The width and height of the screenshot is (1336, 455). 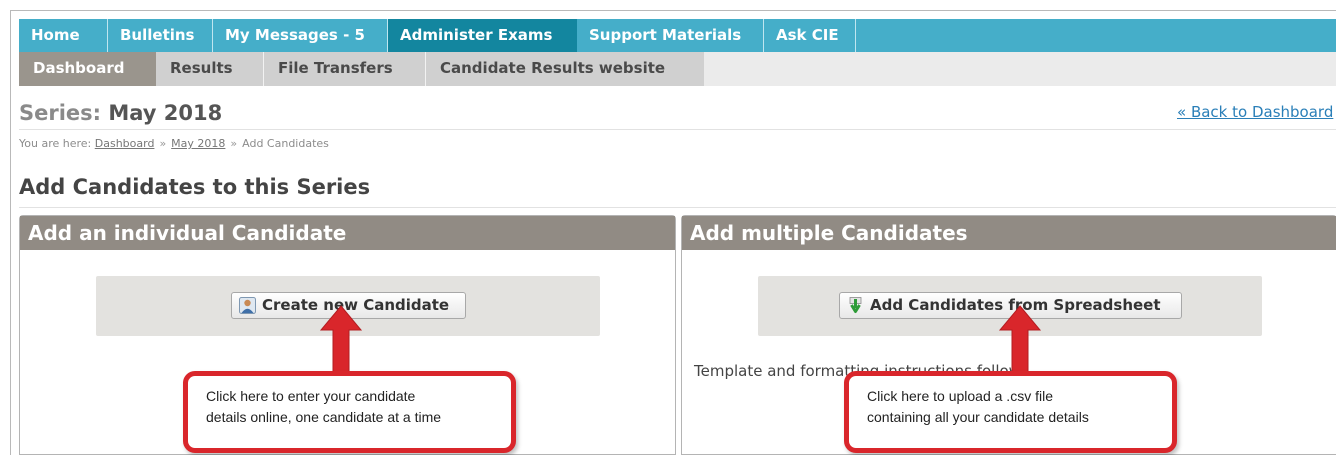 I want to click on download-arrow-icon, so click(x=855, y=305).